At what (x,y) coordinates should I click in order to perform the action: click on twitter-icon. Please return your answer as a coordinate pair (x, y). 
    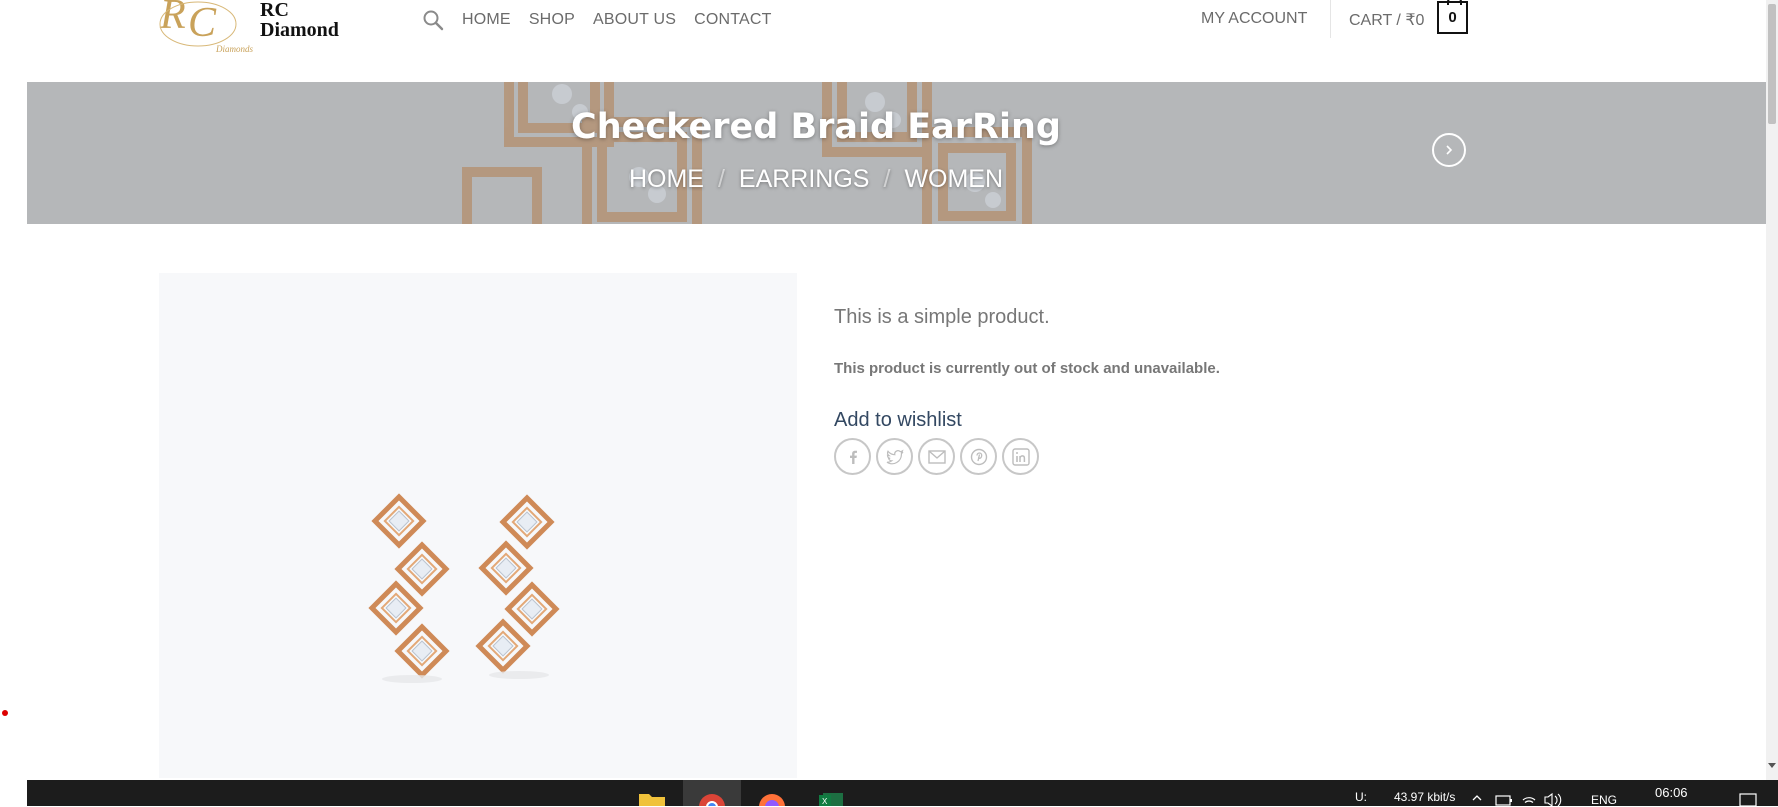
    Looking at the image, I should click on (894, 456).